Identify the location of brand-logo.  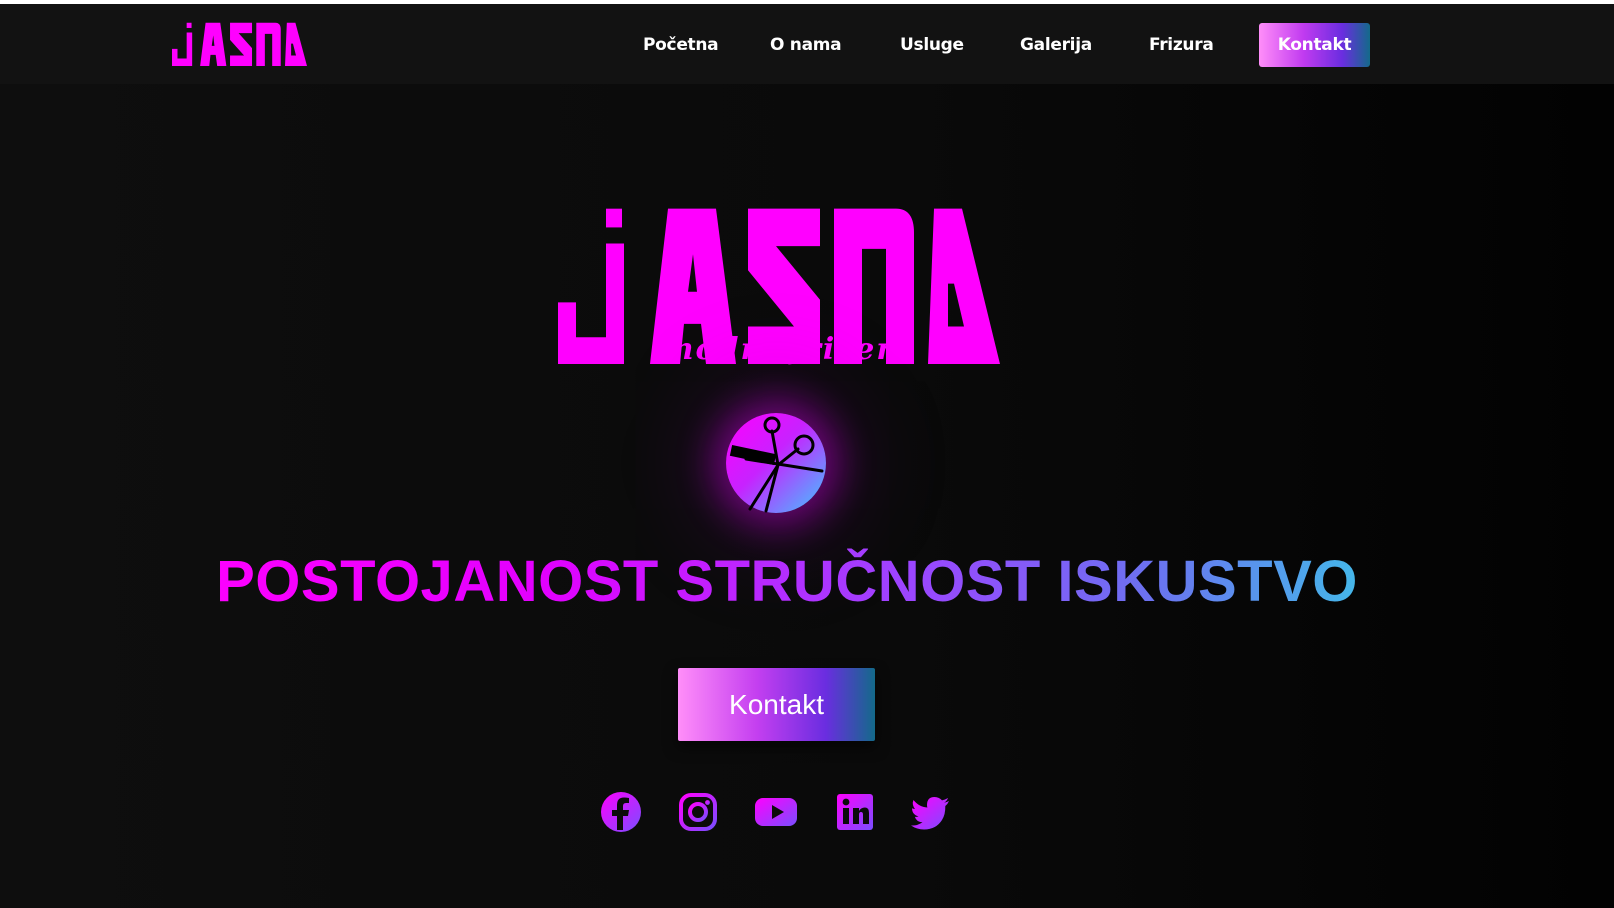
(239, 44).